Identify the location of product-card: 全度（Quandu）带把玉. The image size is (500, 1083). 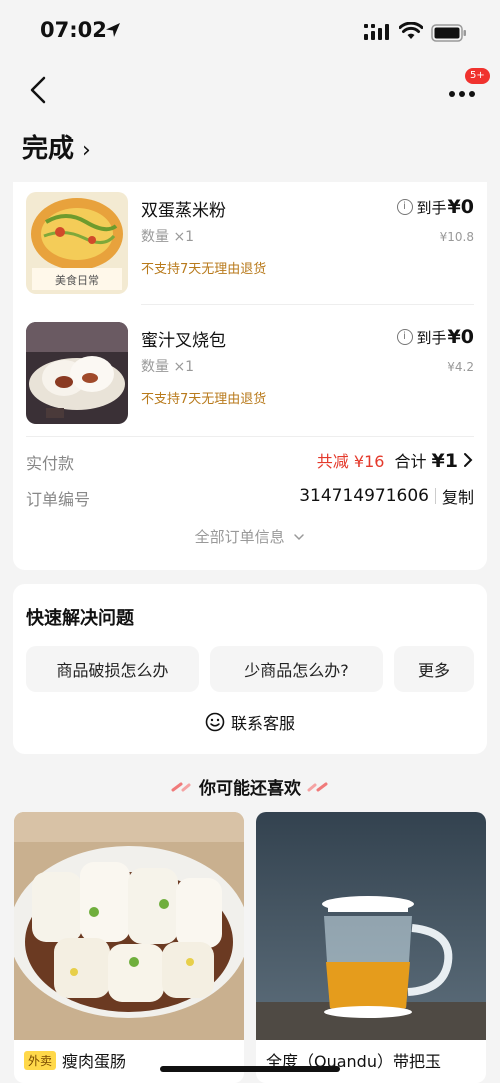
(371, 947).